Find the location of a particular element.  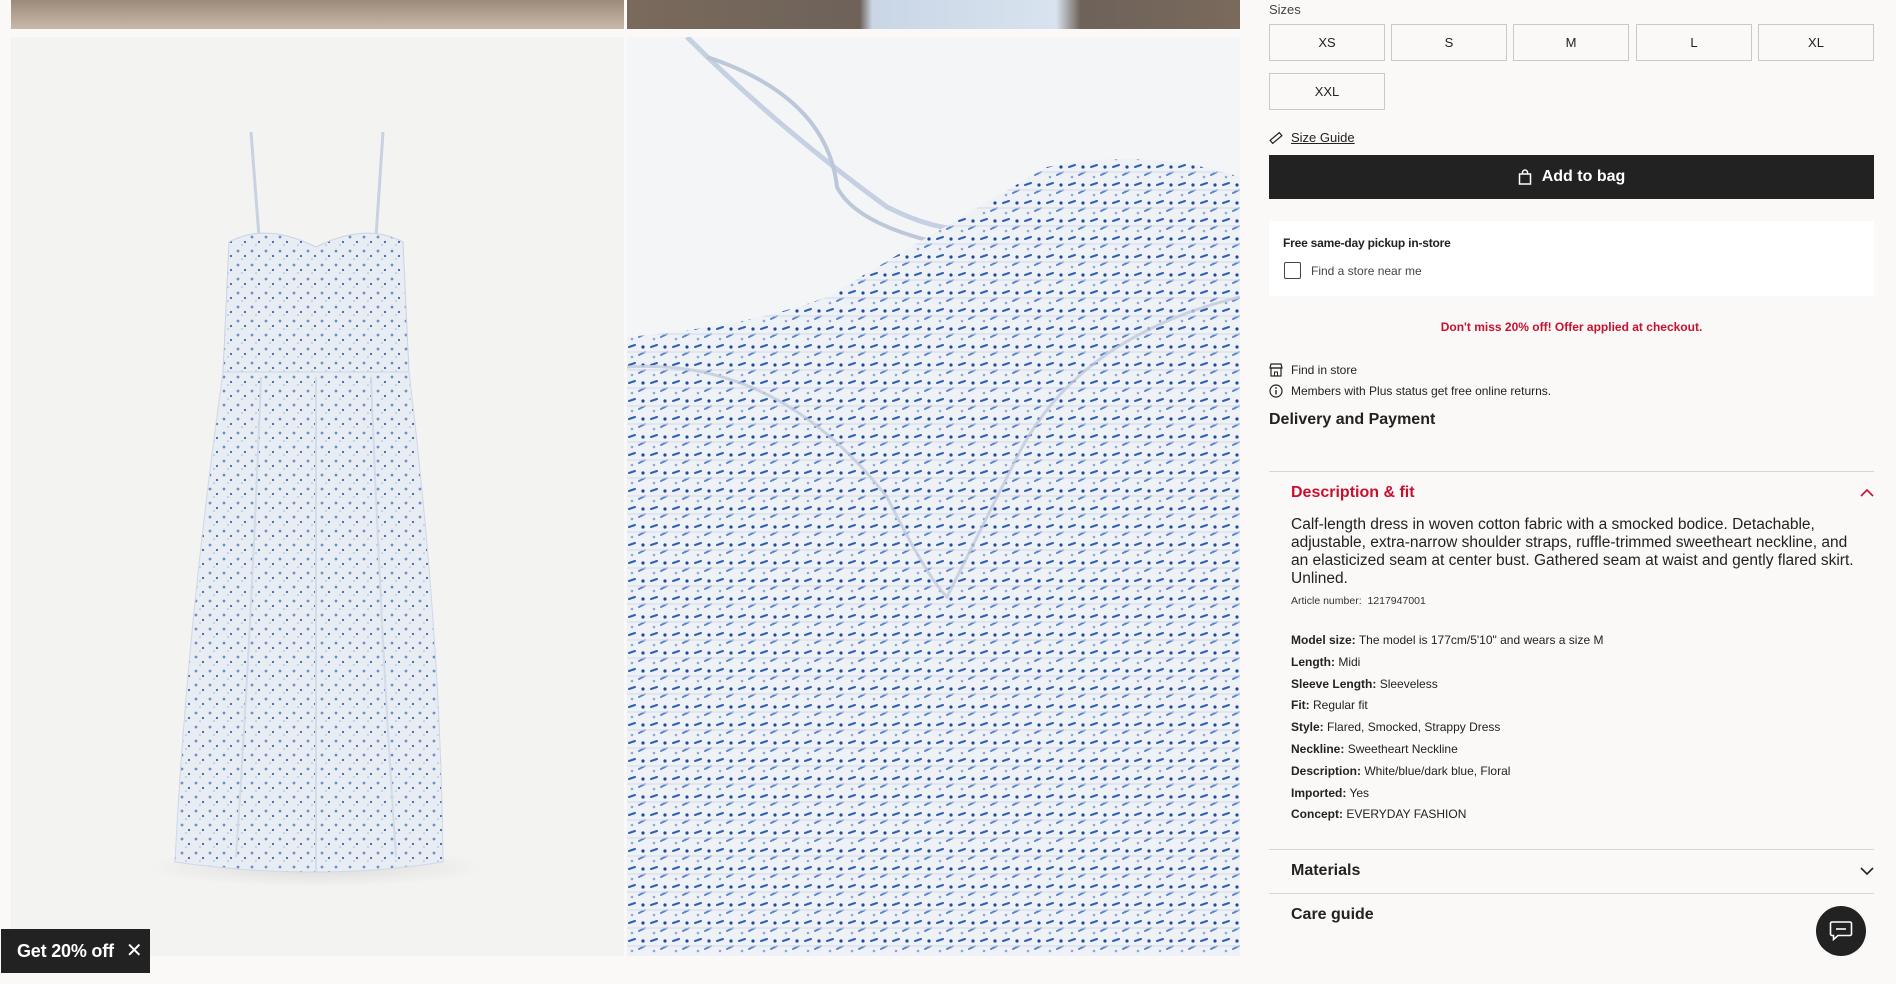

promo-banner: Get 20% off ✕ is located at coordinates (75, 951).